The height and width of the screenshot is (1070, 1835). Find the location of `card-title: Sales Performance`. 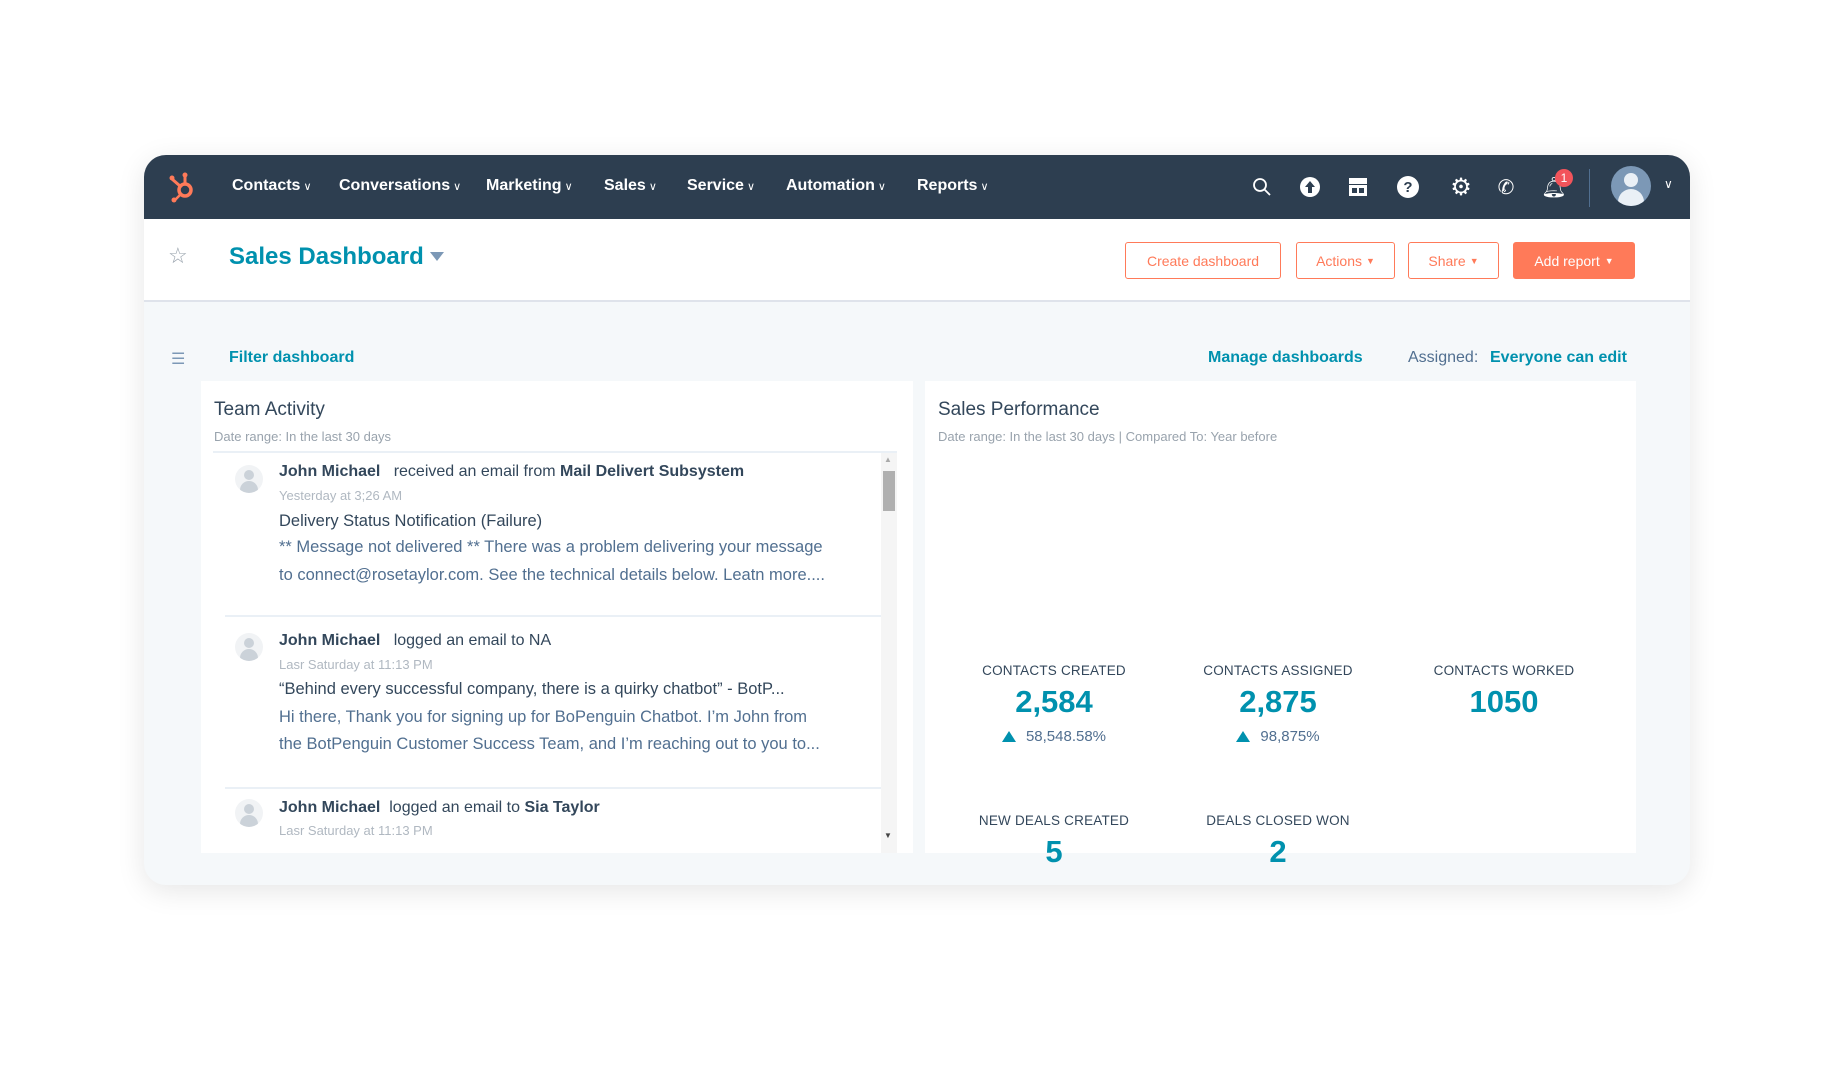

card-title: Sales Performance is located at coordinates (1019, 409).